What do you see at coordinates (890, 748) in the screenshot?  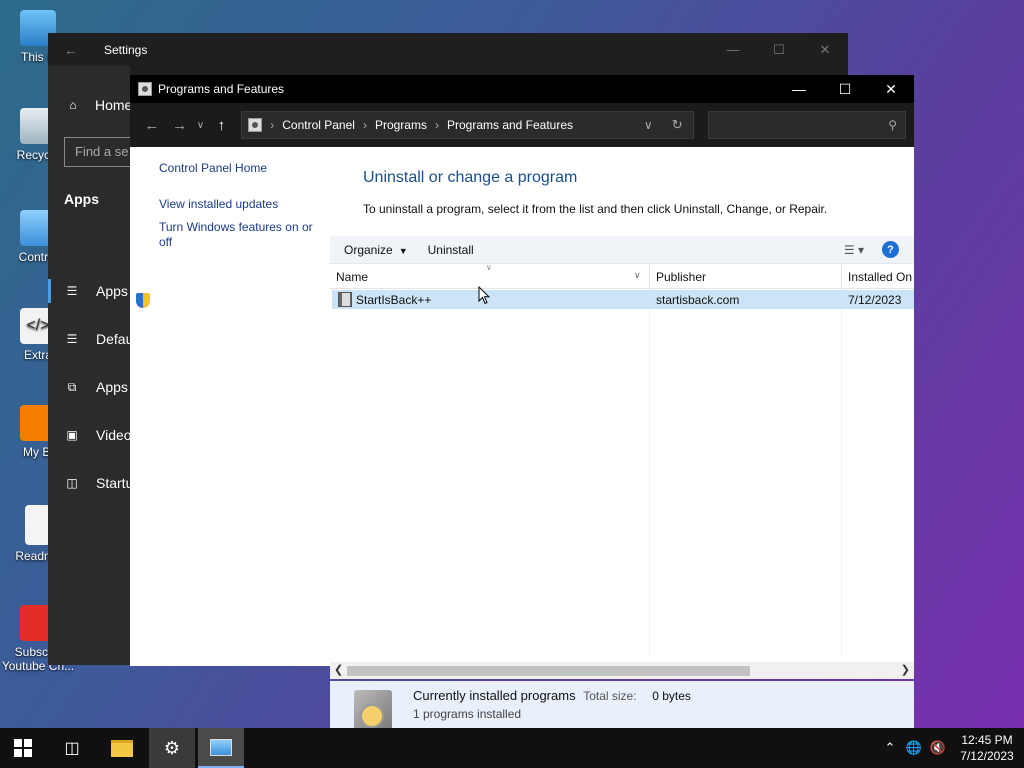 I see `chevron-up-icon: ⌃` at bounding box center [890, 748].